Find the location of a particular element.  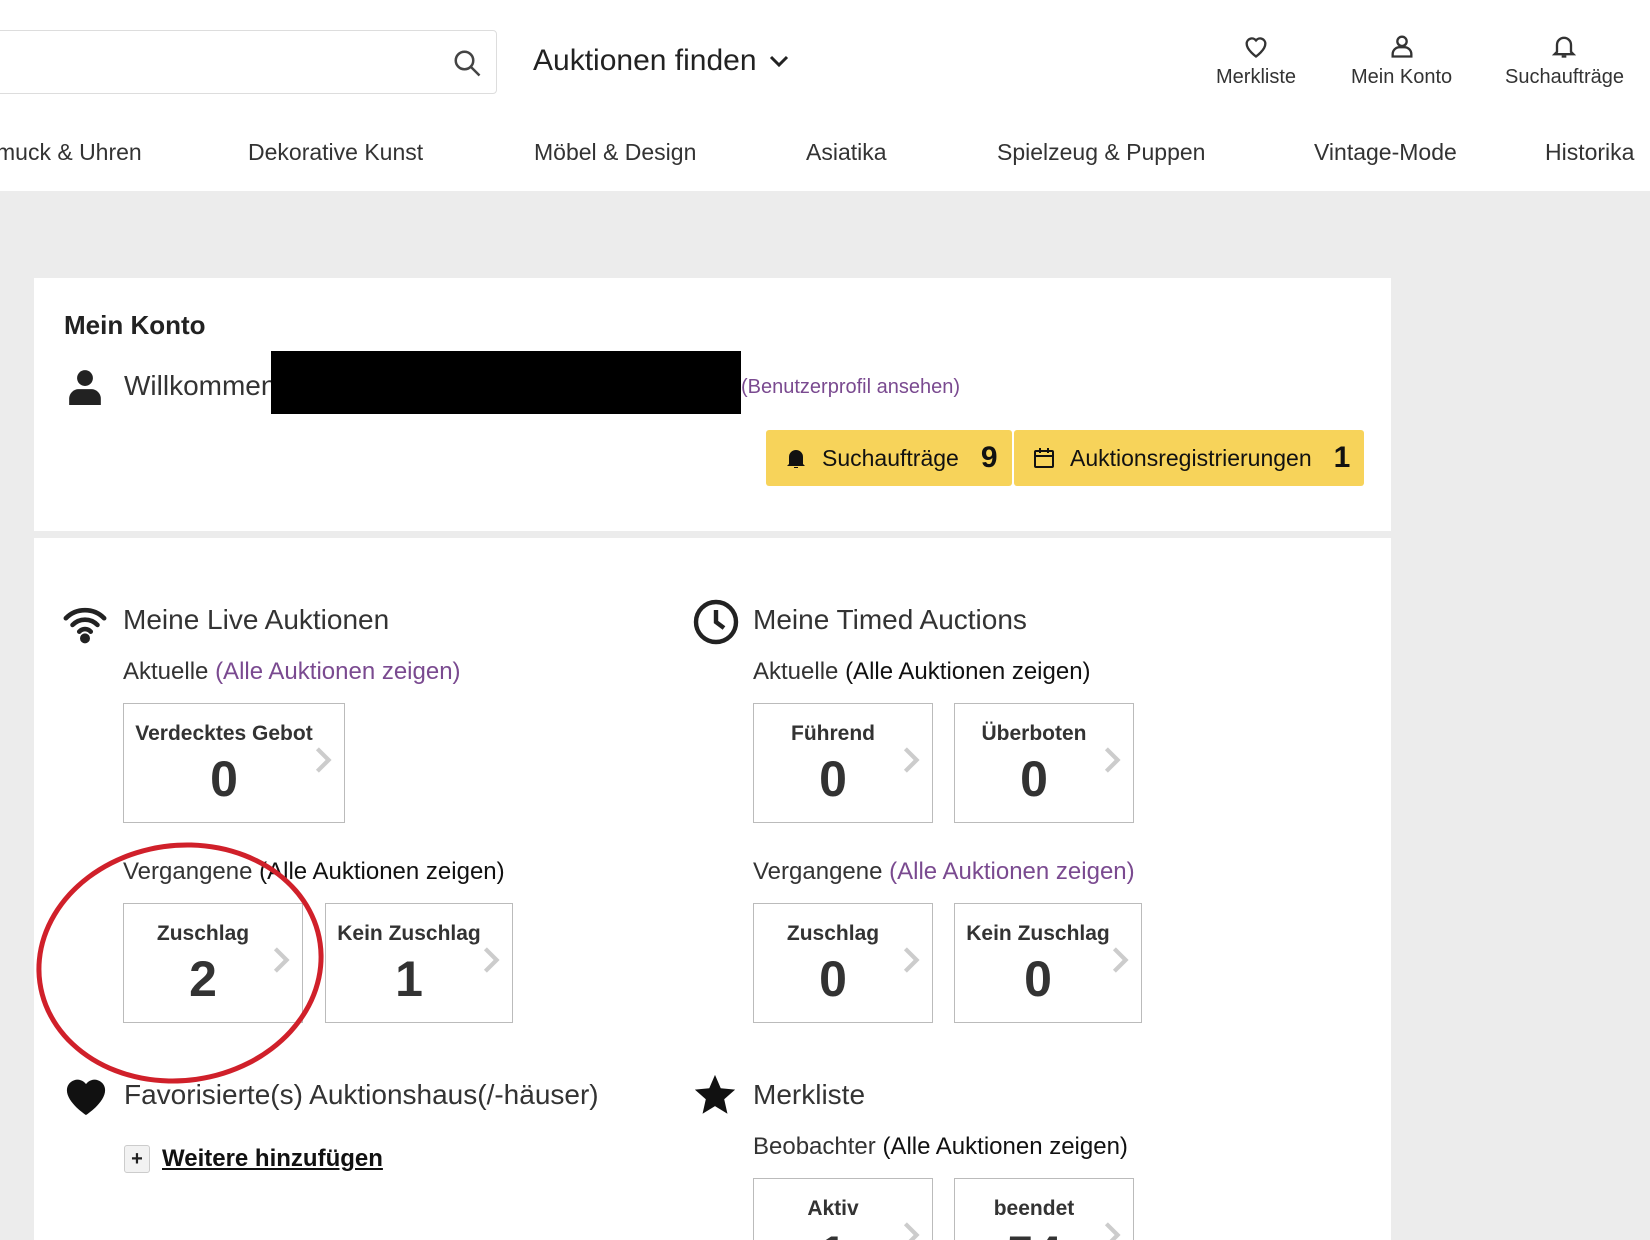

bell-outline-icon is located at coordinates (1564, 47).